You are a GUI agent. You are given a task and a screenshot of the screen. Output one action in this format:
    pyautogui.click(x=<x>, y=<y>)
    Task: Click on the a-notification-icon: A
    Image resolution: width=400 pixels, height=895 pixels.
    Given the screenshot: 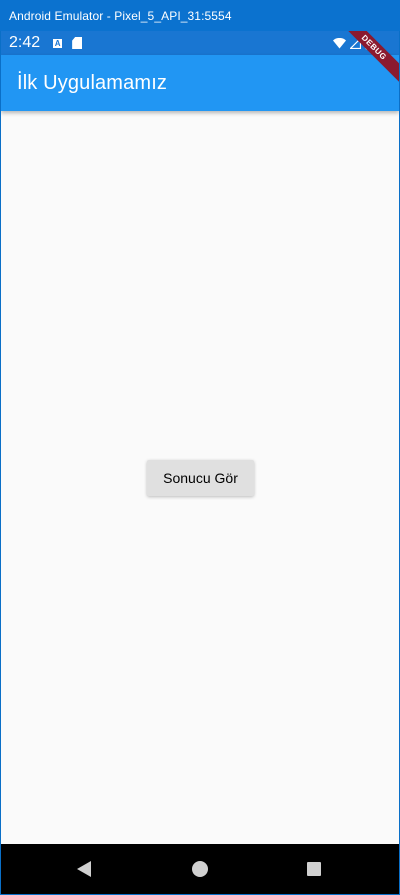 What is the action you would take?
    pyautogui.click(x=58, y=43)
    